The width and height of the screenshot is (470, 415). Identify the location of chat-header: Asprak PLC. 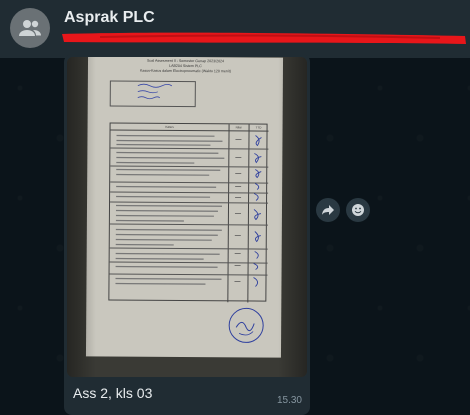
(235, 29).